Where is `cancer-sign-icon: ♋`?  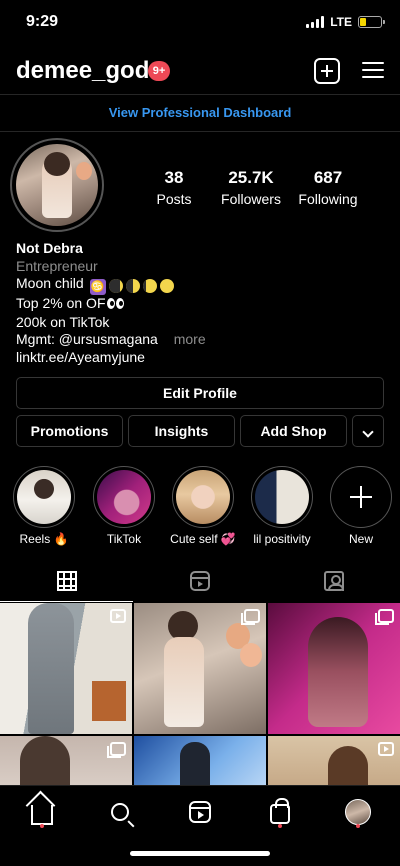
cancer-sign-icon: ♋ is located at coordinates (97, 287).